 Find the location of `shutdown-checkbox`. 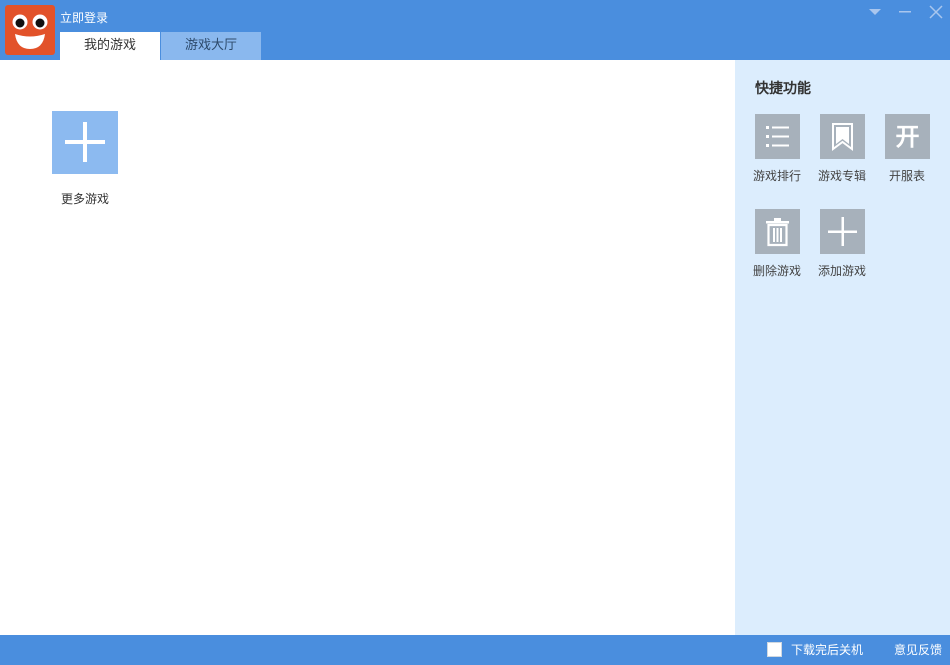

shutdown-checkbox is located at coordinates (774, 649).